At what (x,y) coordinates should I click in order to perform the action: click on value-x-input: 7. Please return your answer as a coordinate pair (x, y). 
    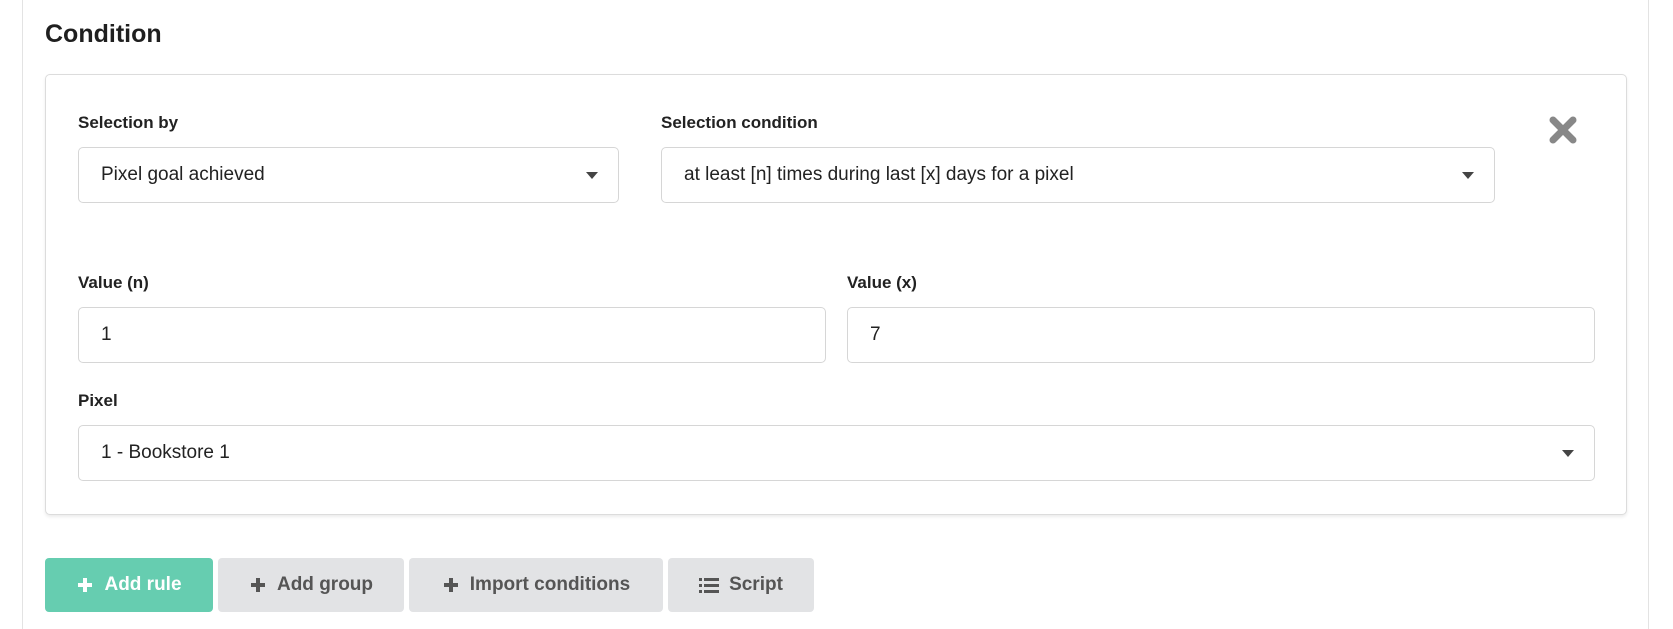
    Looking at the image, I should click on (1221, 335).